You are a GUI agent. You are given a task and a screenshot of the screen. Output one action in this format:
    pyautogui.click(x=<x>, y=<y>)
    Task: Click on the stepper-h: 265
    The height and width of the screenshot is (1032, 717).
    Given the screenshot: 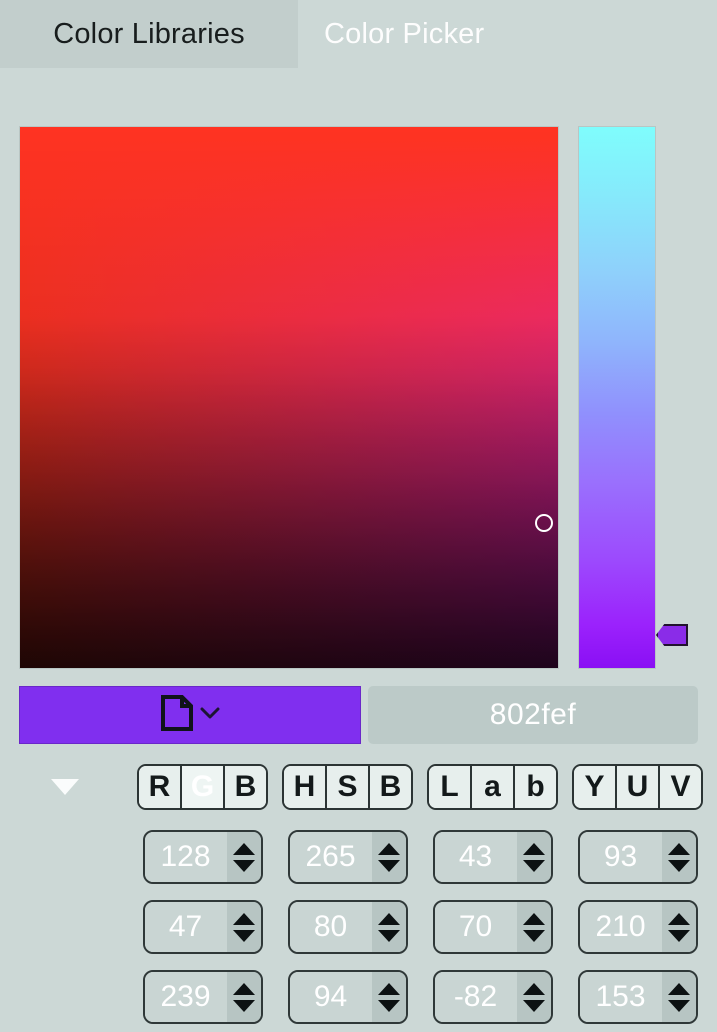 What is the action you would take?
    pyautogui.click(x=347, y=857)
    